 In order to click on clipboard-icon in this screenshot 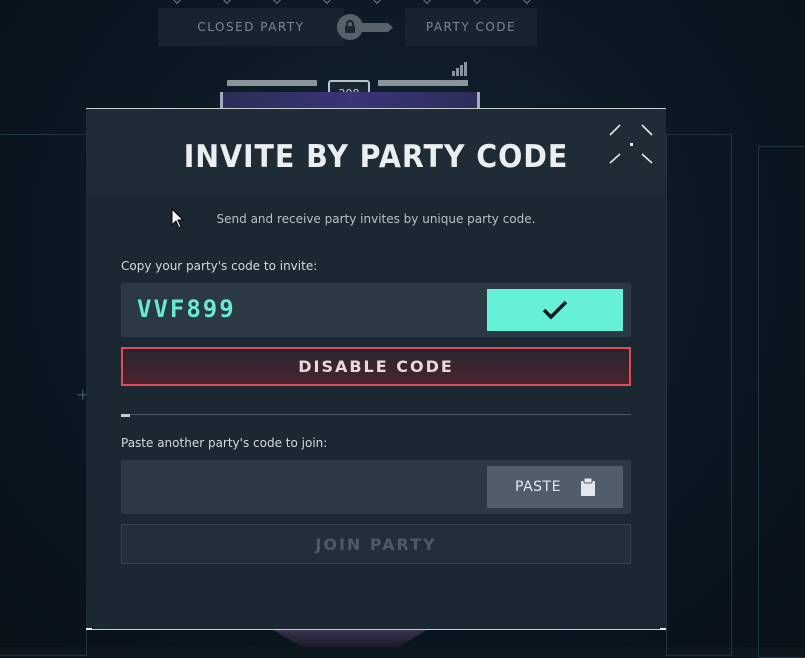, I will do `click(587, 487)`.